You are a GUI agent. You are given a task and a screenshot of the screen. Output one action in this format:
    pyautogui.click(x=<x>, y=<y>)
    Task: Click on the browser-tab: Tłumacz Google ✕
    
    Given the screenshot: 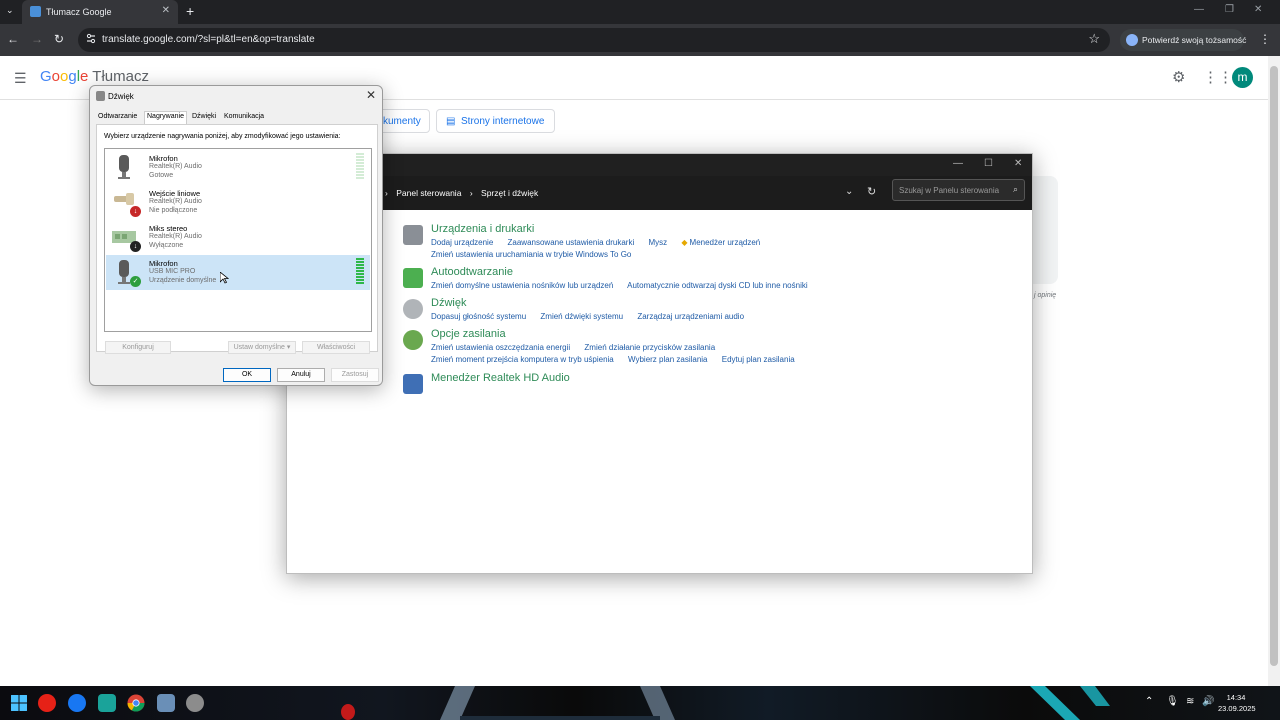 What is the action you would take?
    pyautogui.click(x=100, y=12)
    